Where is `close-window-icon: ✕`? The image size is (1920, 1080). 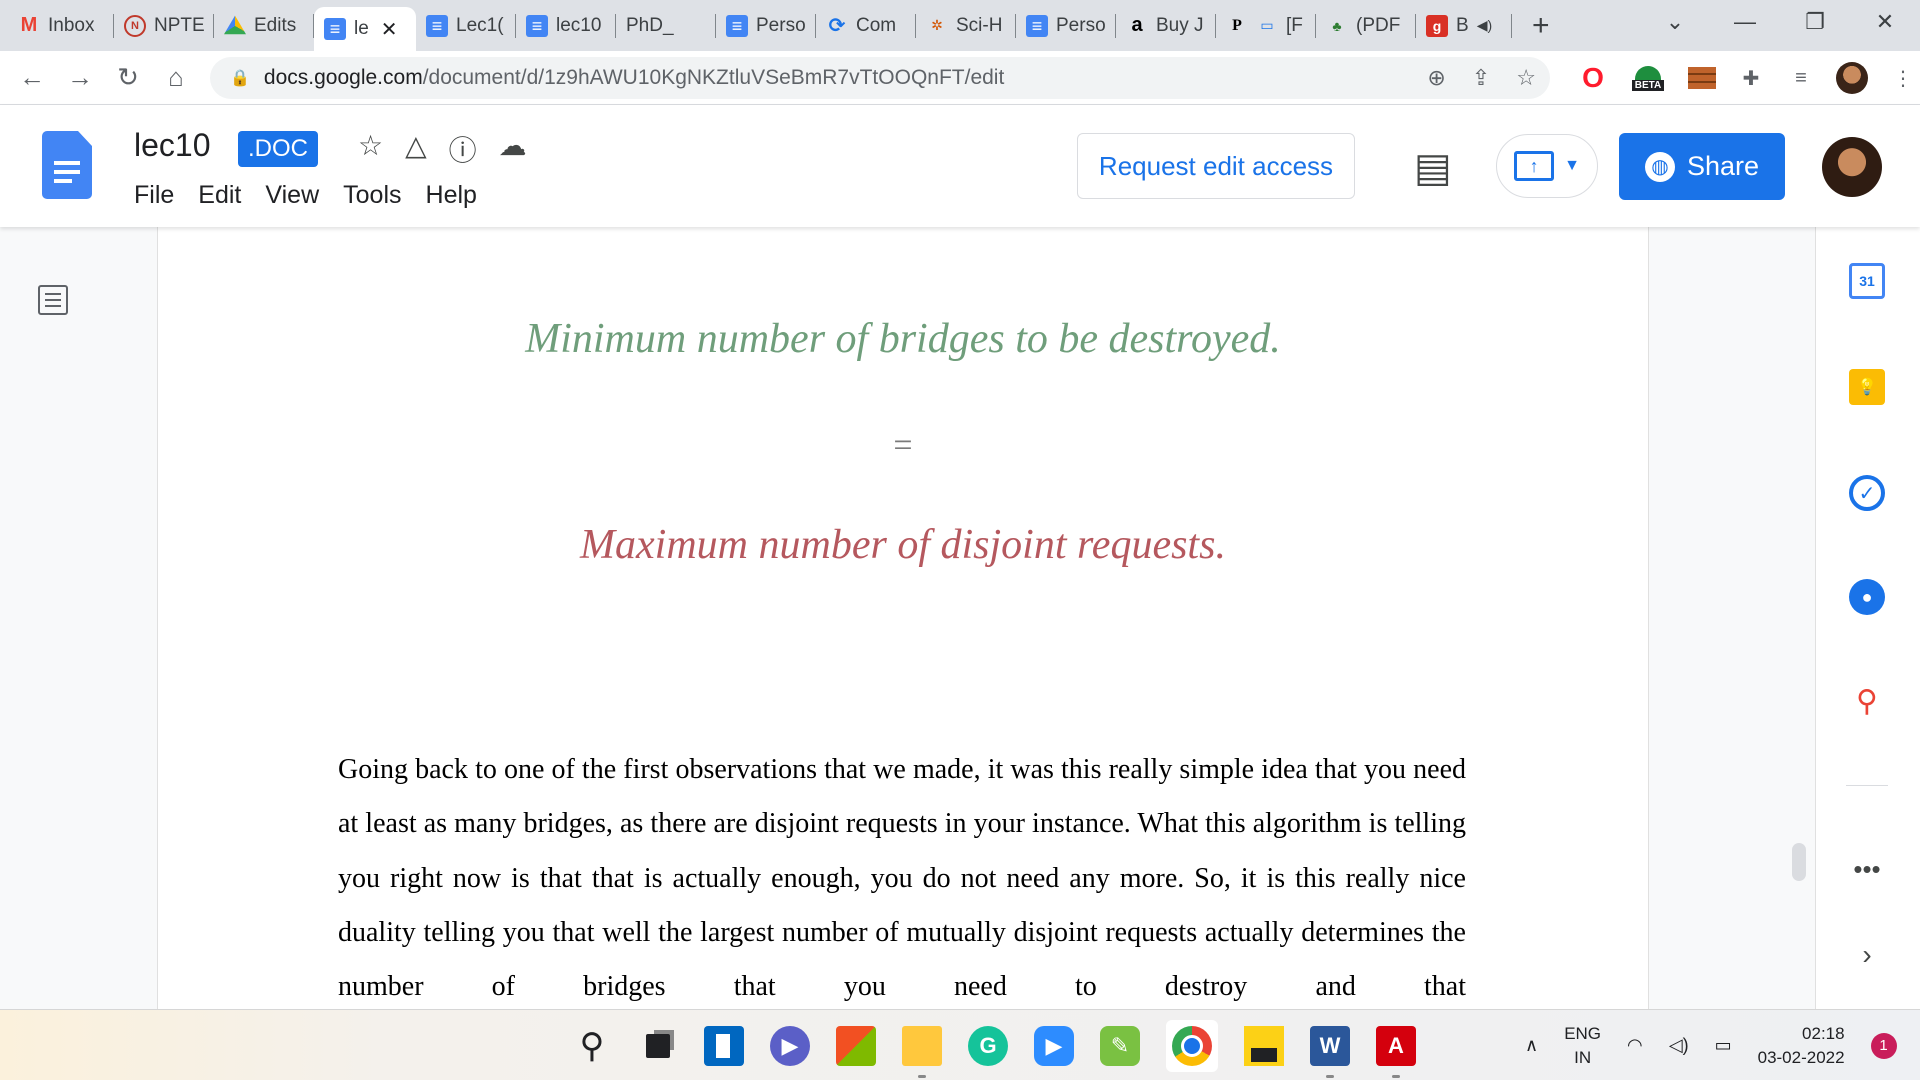 close-window-icon: ✕ is located at coordinates (1885, 22).